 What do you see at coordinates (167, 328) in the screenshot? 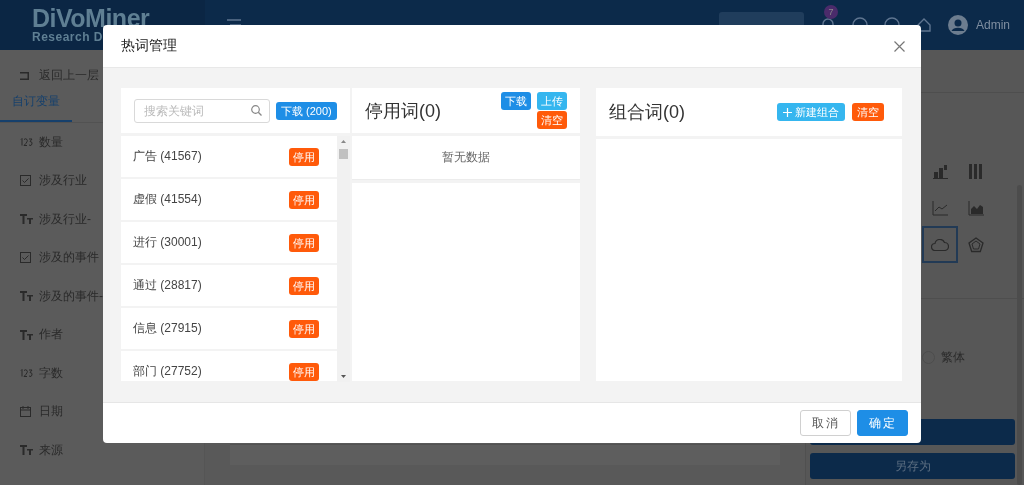
I see `word-item: 信息 (27915)` at bounding box center [167, 328].